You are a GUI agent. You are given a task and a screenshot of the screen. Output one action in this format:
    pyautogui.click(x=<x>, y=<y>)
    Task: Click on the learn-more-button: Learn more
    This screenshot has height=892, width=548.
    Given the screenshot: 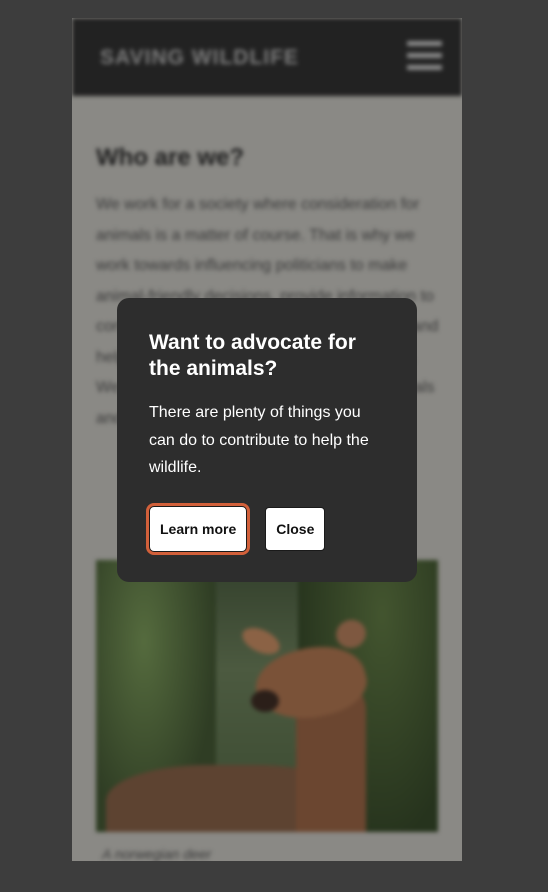 What is the action you would take?
    pyautogui.click(x=198, y=528)
    